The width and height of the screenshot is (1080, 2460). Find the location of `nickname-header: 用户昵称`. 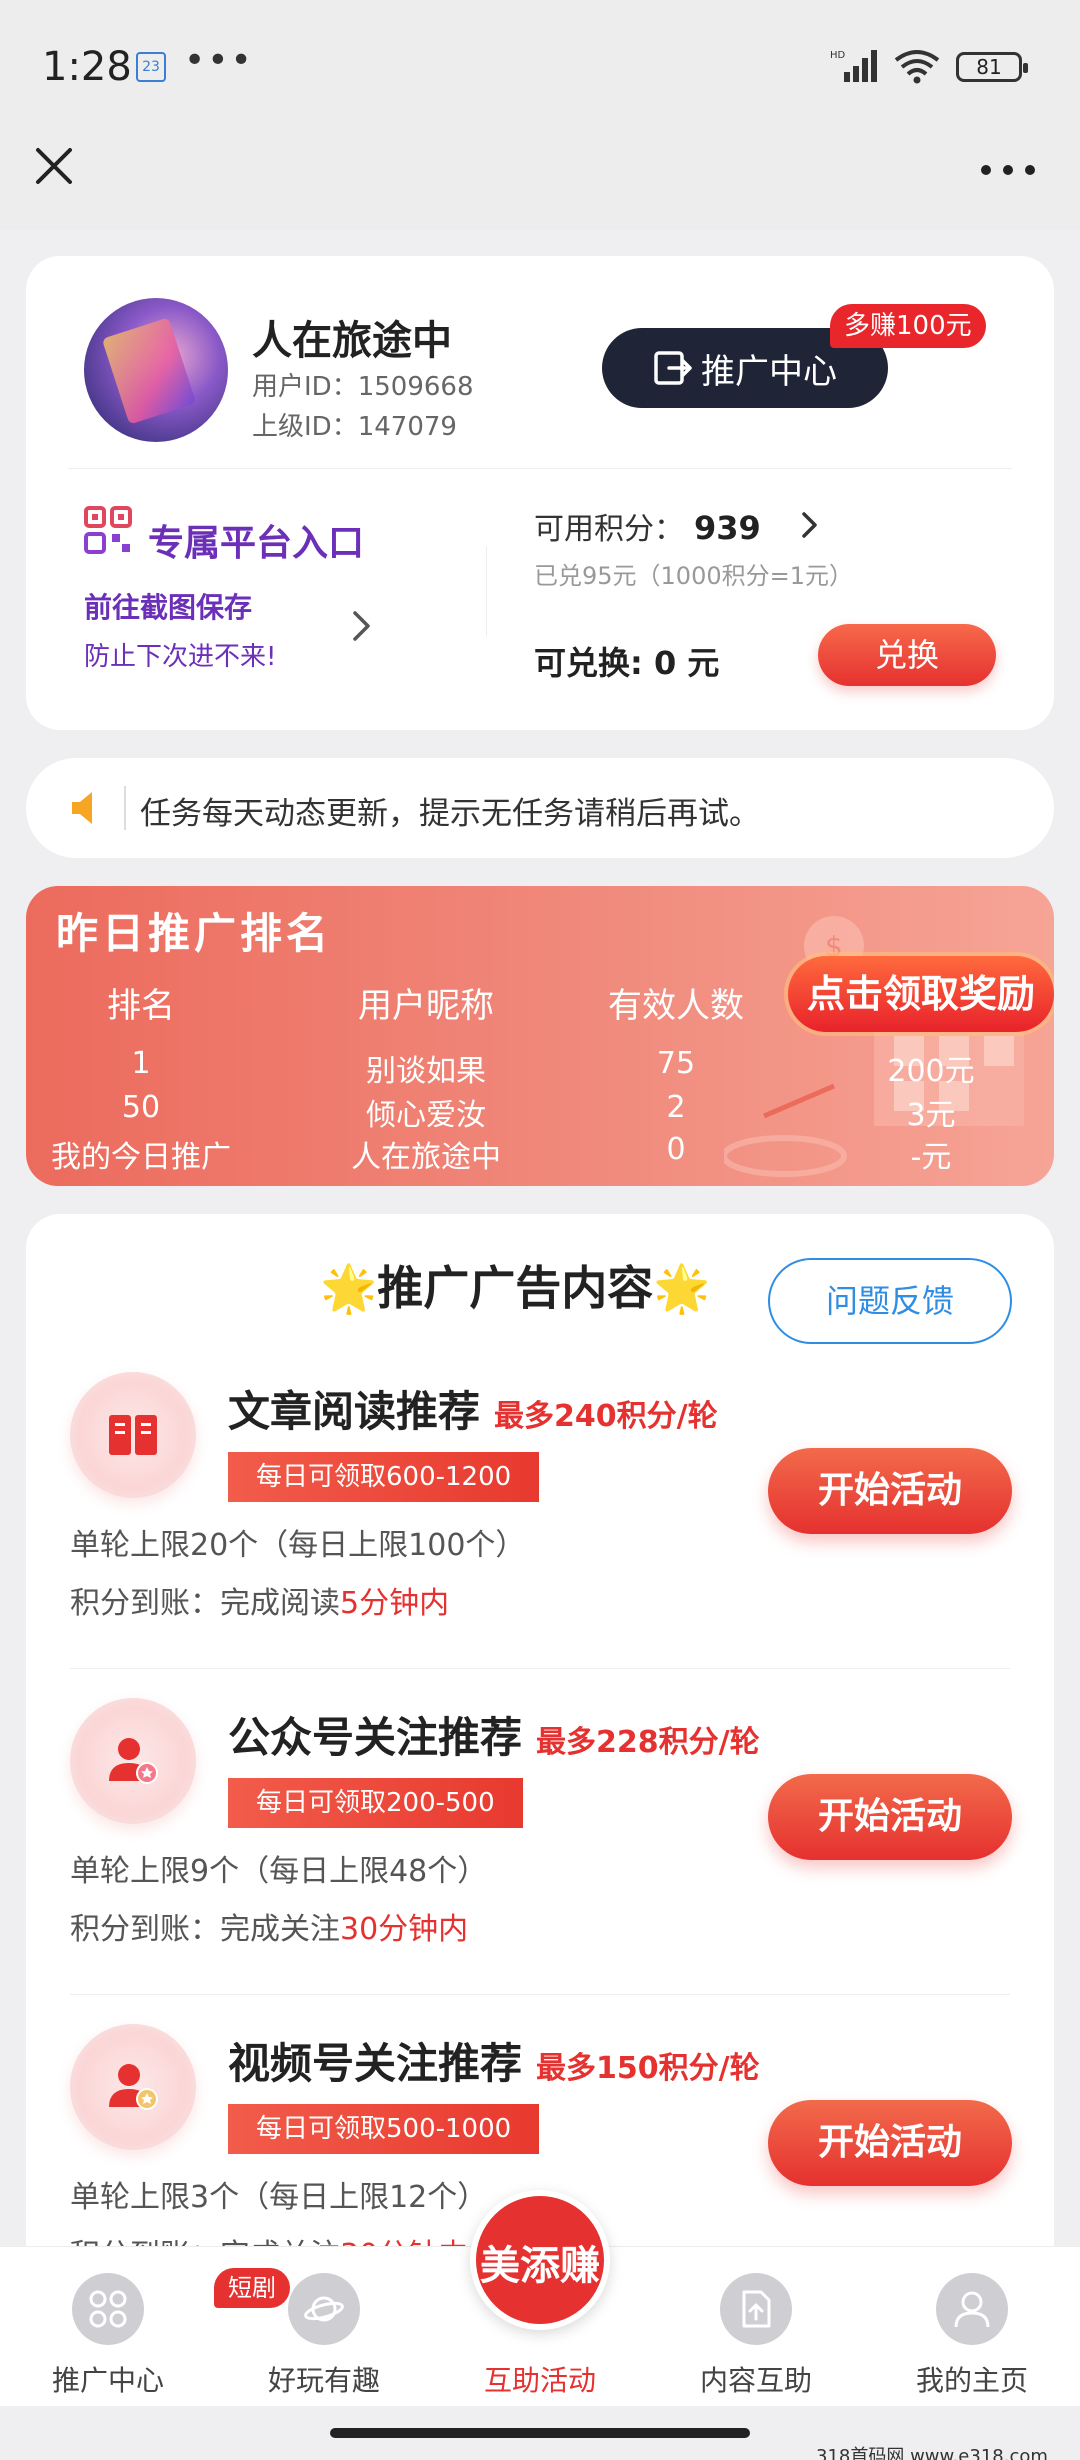

nickname-header: 用户昵称 is located at coordinates (426, 1006).